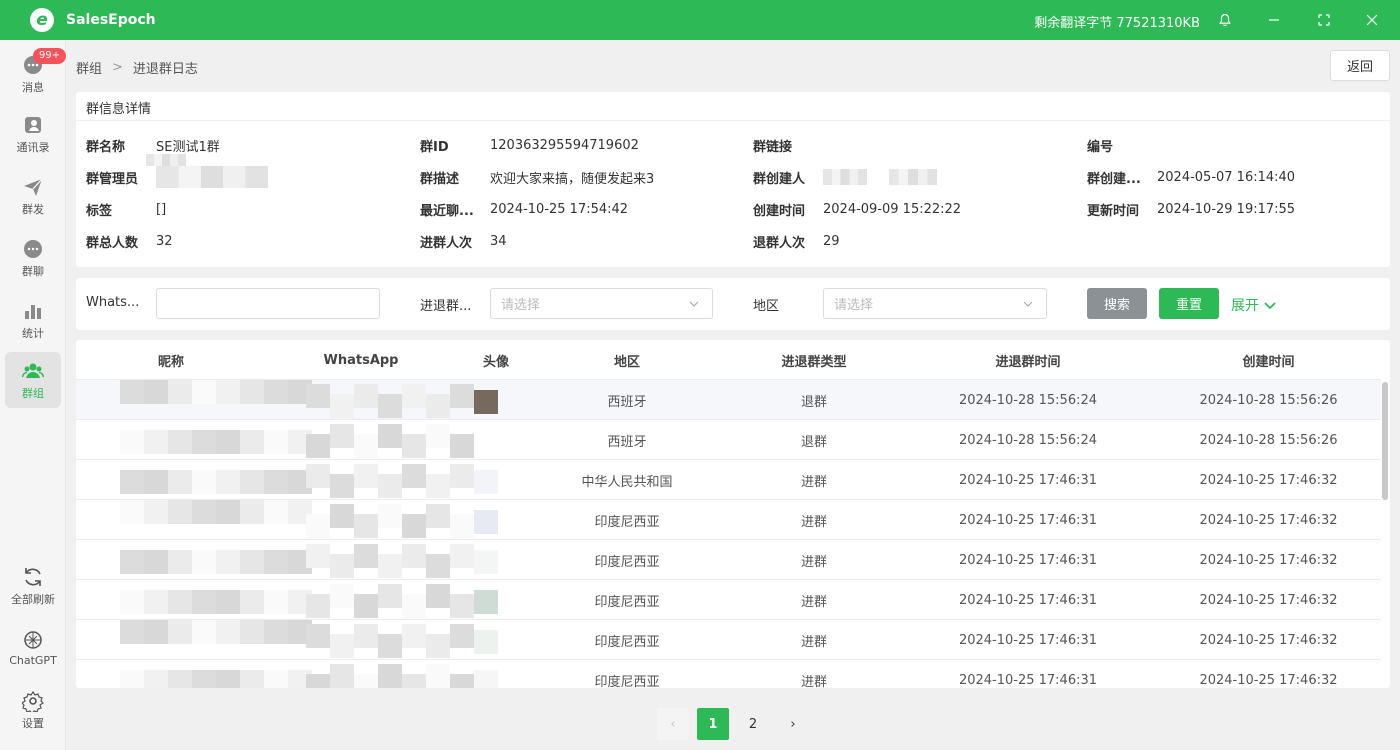  I want to click on sidebar-item-chatgpt: ChatGPT, so click(33, 648).